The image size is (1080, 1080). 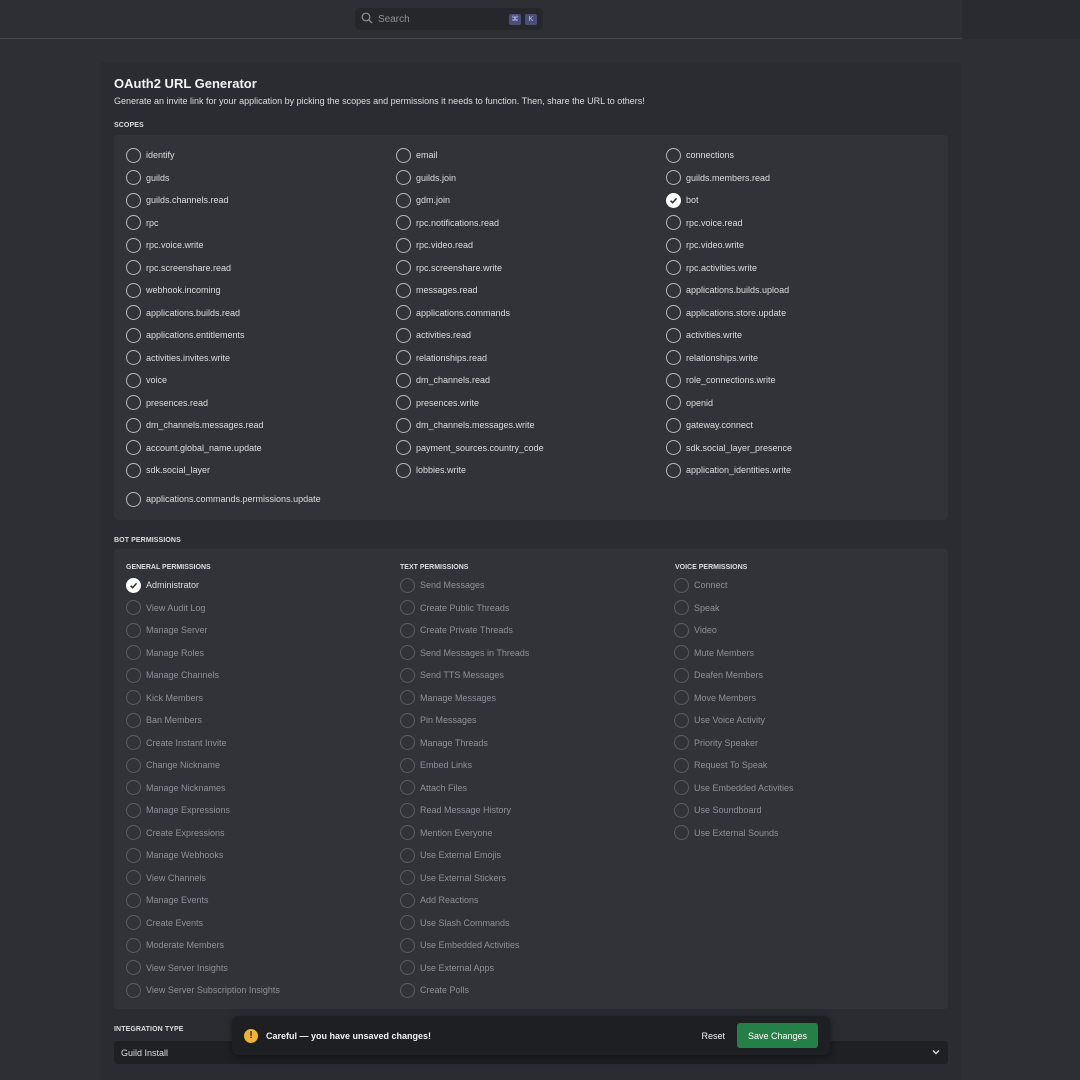 I want to click on scope-rpc-screenshare-read: rpc.screenshare.read, so click(x=178, y=268).